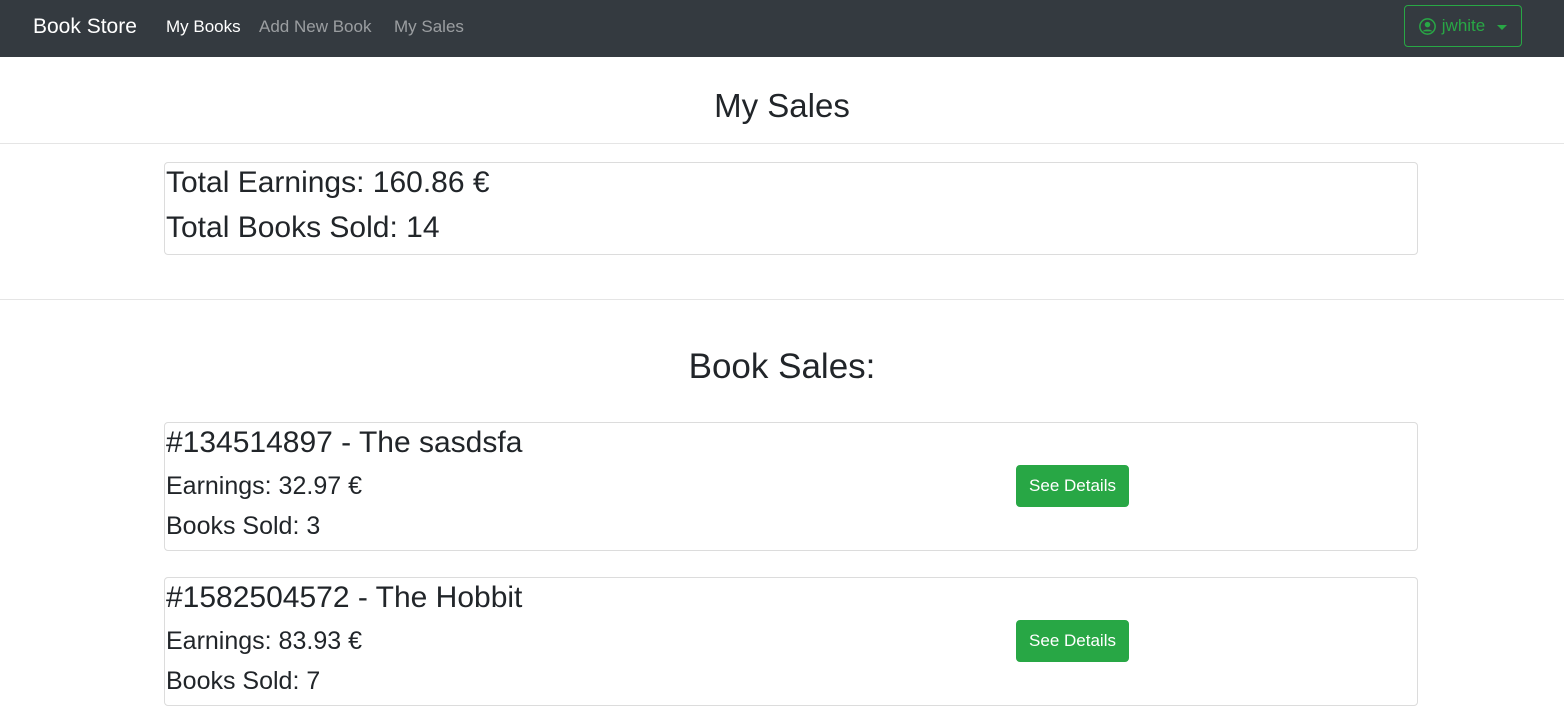 The width and height of the screenshot is (1564, 724). What do you see at coordinates (782, 105) in the screenshot?
I see `page-title: My Sales` at bounding box center [782, 105].